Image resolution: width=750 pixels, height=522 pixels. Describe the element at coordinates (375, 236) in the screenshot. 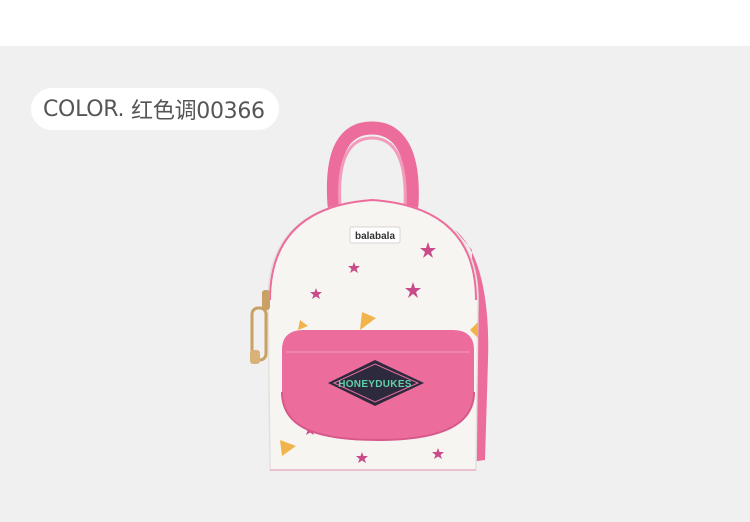

I see `brand-tag-label: balabala` at that location.